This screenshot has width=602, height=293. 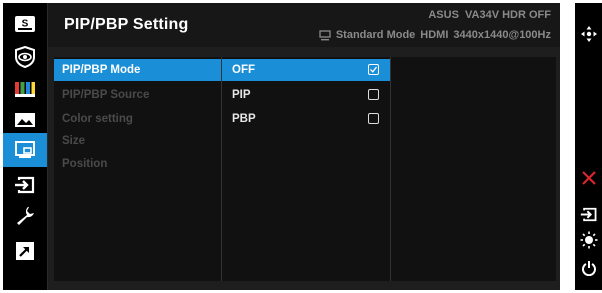 What do you see at coordinates (588, 146) in the screenshot?
I see `key-guide-panel` at bounding box center [588, 146].